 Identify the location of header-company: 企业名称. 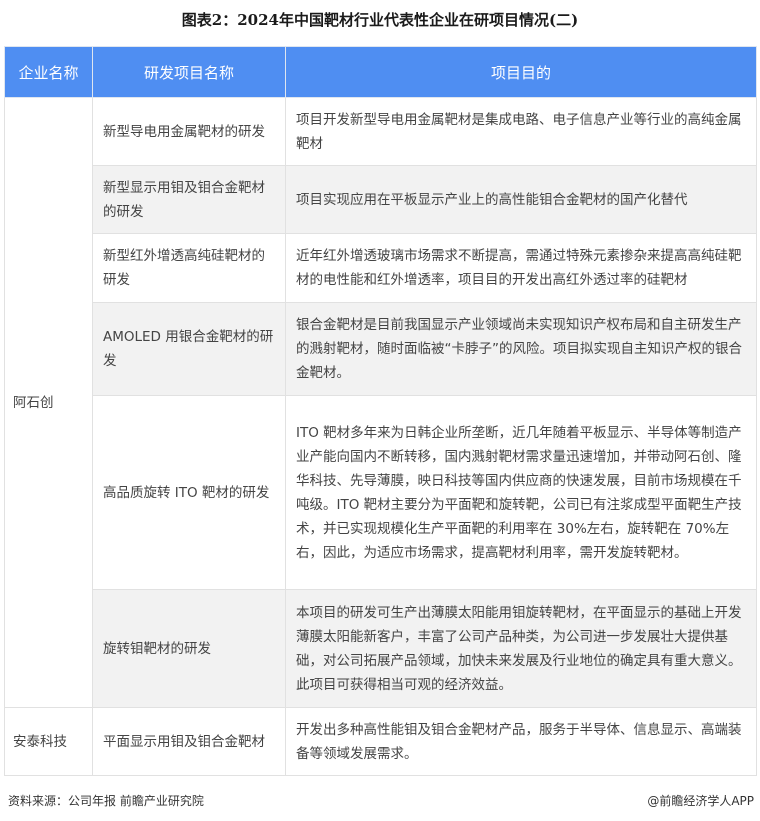
(48, 72).